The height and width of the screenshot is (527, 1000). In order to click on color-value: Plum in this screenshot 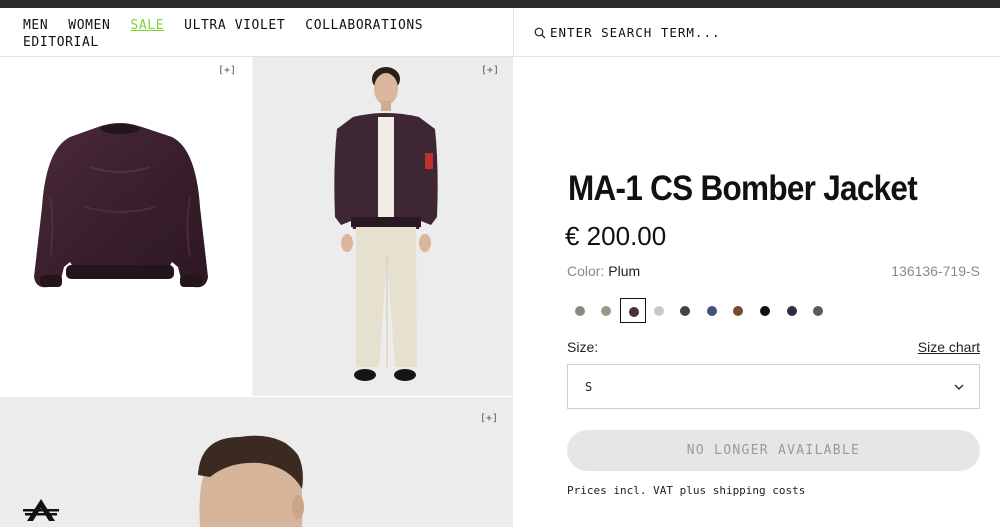, I will do `click(624, 271)`.